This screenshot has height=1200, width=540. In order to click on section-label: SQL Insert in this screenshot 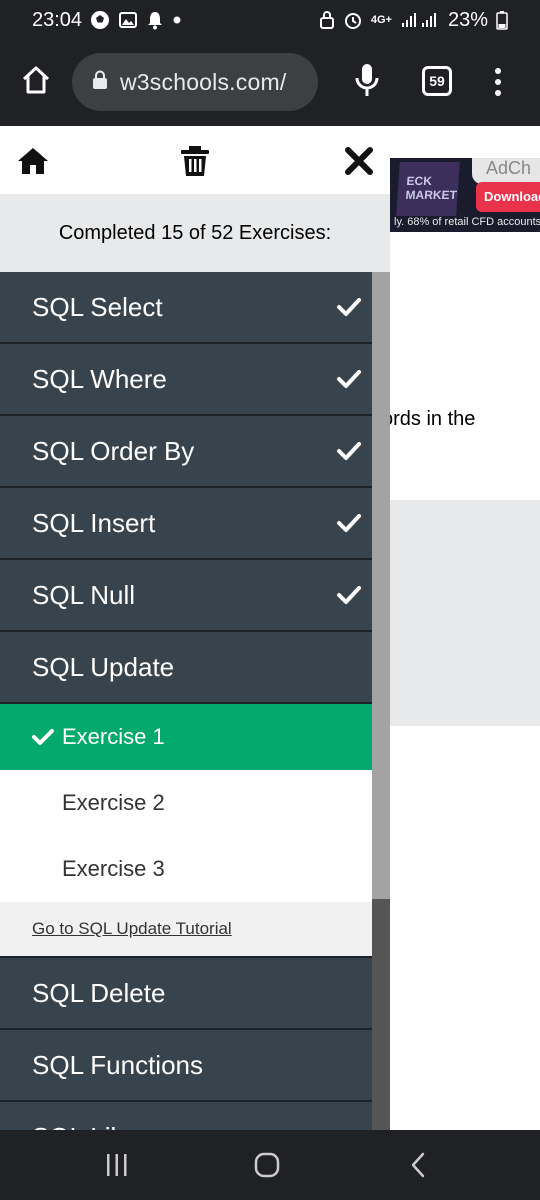, I will do `click(94, 522)`.